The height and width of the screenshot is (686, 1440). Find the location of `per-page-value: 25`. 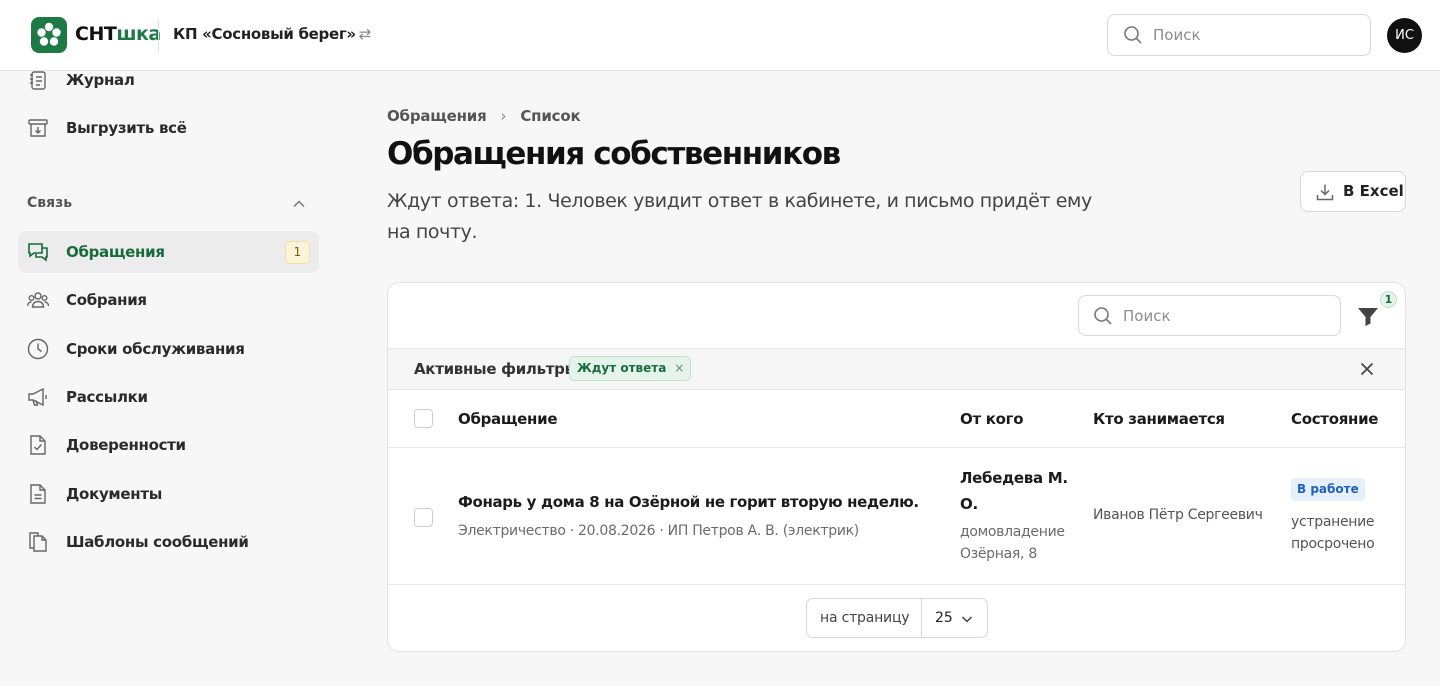

per-page-value: 25 is located at coordinates (944, 618).